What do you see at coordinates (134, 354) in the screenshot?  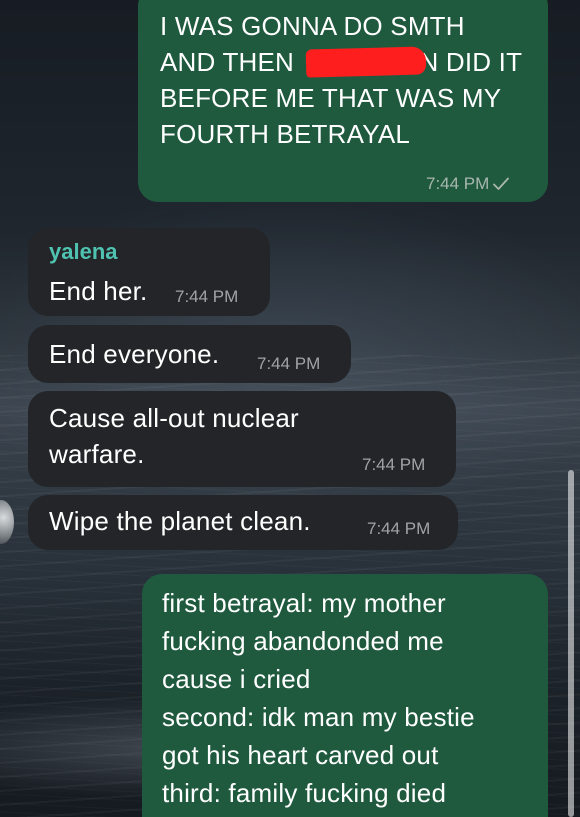 I see `message-text: End everyone.` at bounding box center [134, 354].